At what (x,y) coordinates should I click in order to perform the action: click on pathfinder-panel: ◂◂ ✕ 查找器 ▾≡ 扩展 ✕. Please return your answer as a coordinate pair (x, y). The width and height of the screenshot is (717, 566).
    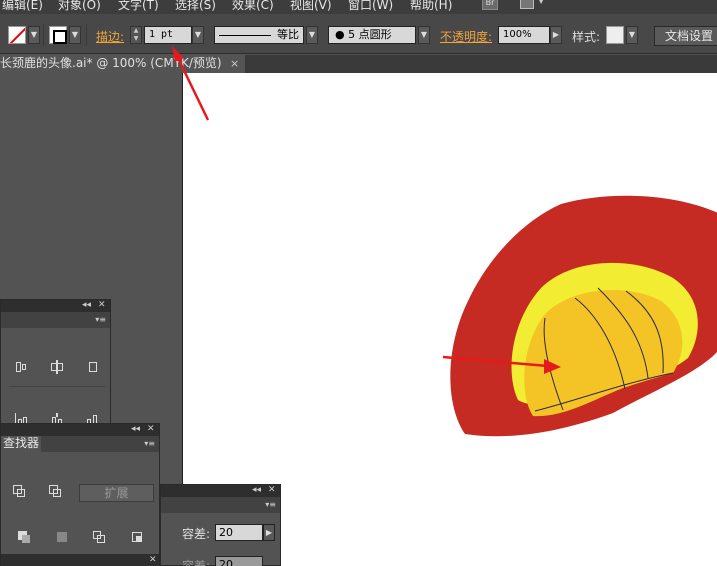
    Looking at the image, I should click on (80, 494).